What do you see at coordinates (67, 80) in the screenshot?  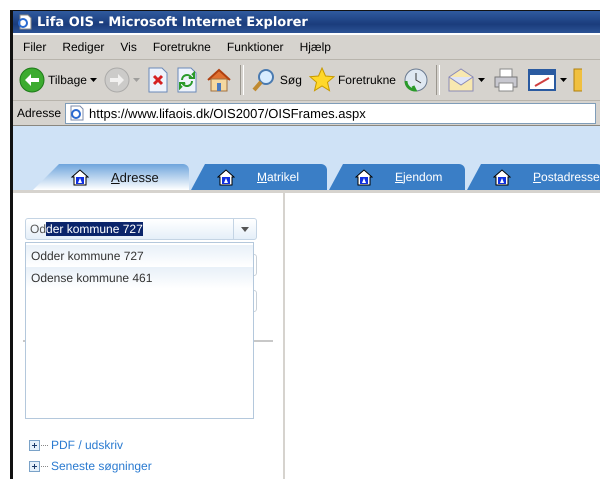 I see `toolbar-label: Tilbage` at bounding box center [67, 80].